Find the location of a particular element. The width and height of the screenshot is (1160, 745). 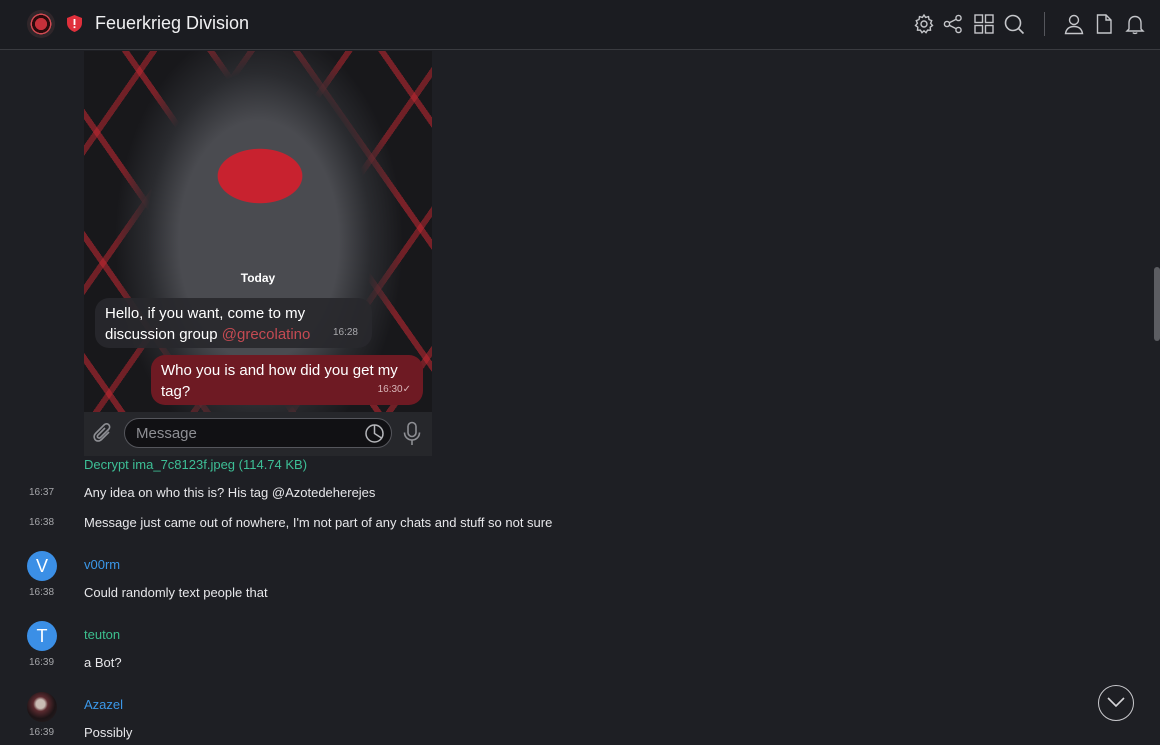

message-field: Message is located at coordinates (258, 433).